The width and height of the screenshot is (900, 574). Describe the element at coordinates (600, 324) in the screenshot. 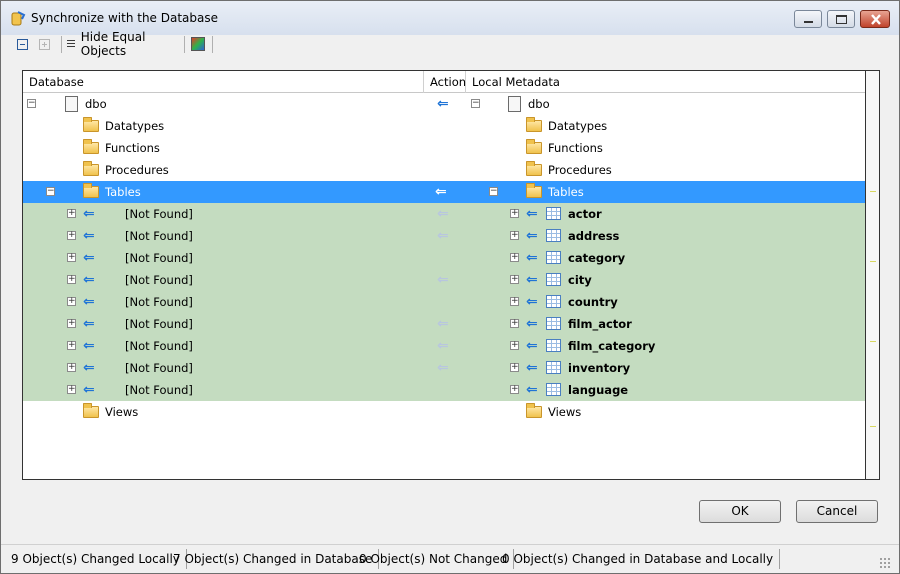

I see `table-name: film_actor` at that location.